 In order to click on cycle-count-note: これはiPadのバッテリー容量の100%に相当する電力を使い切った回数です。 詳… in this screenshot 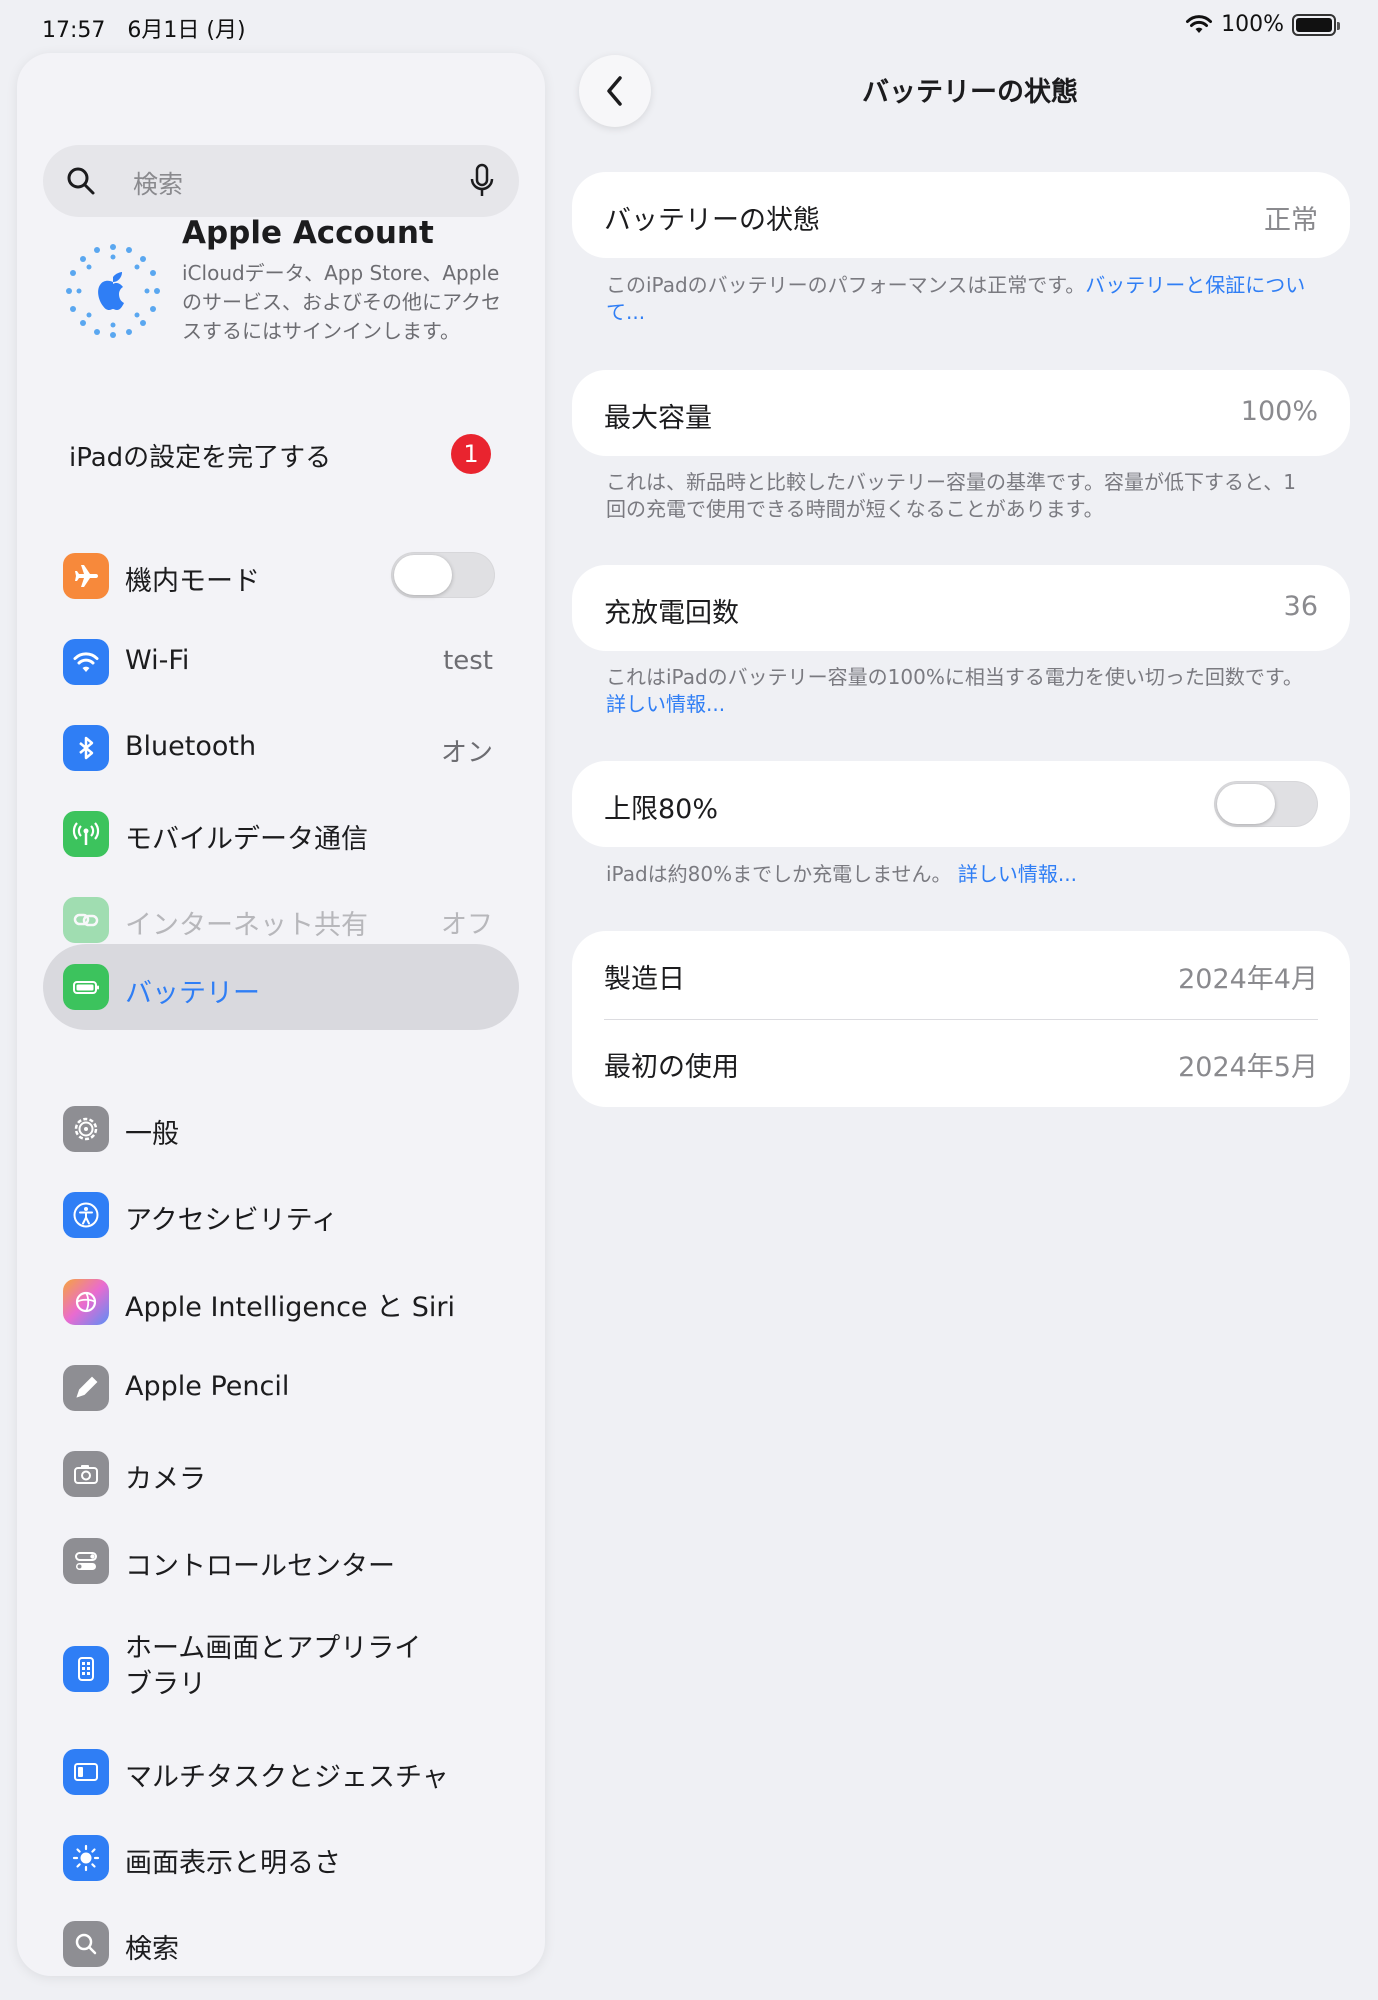, I will do `click(956, 691)`.